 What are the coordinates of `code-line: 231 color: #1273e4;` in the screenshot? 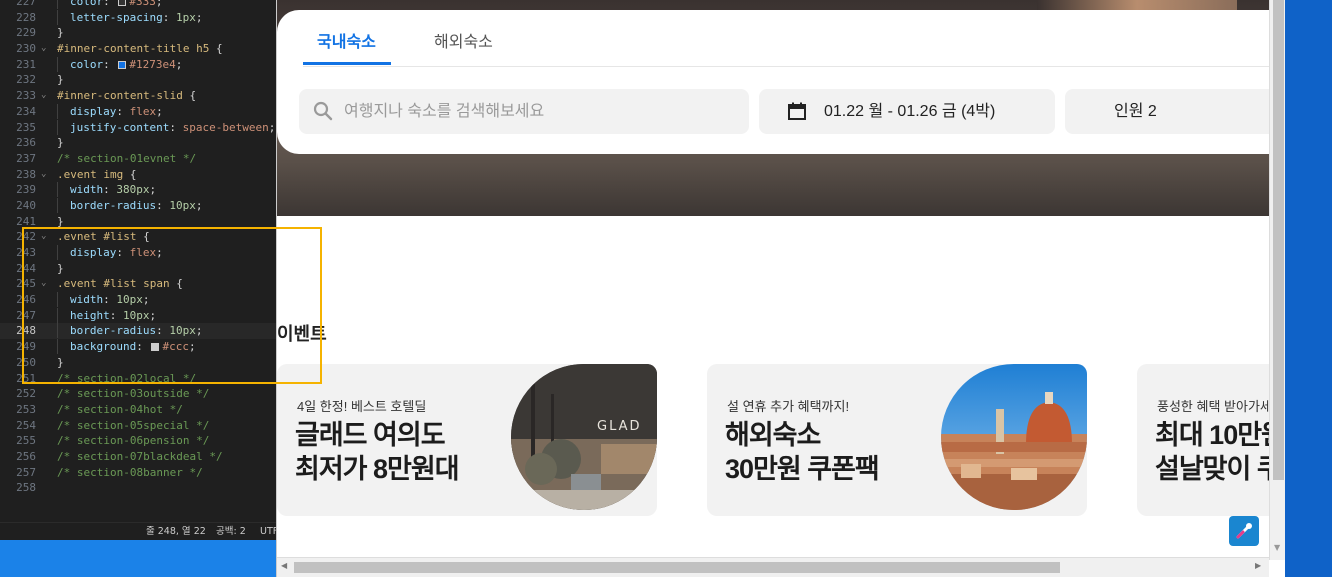 It's located at (143, 64).